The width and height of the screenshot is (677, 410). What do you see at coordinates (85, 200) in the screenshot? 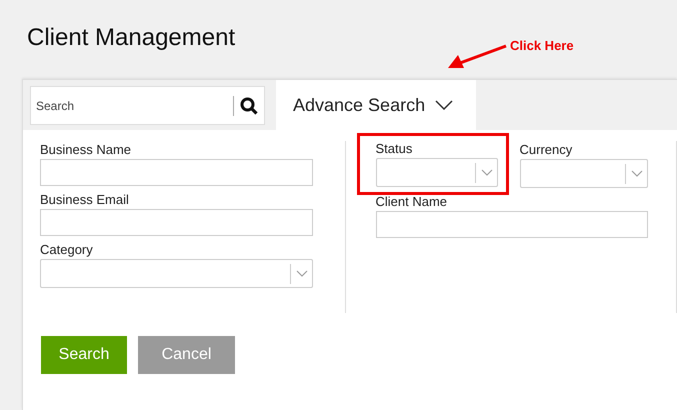
I see `field-label: Business Email` at bounding box center [85, 200].